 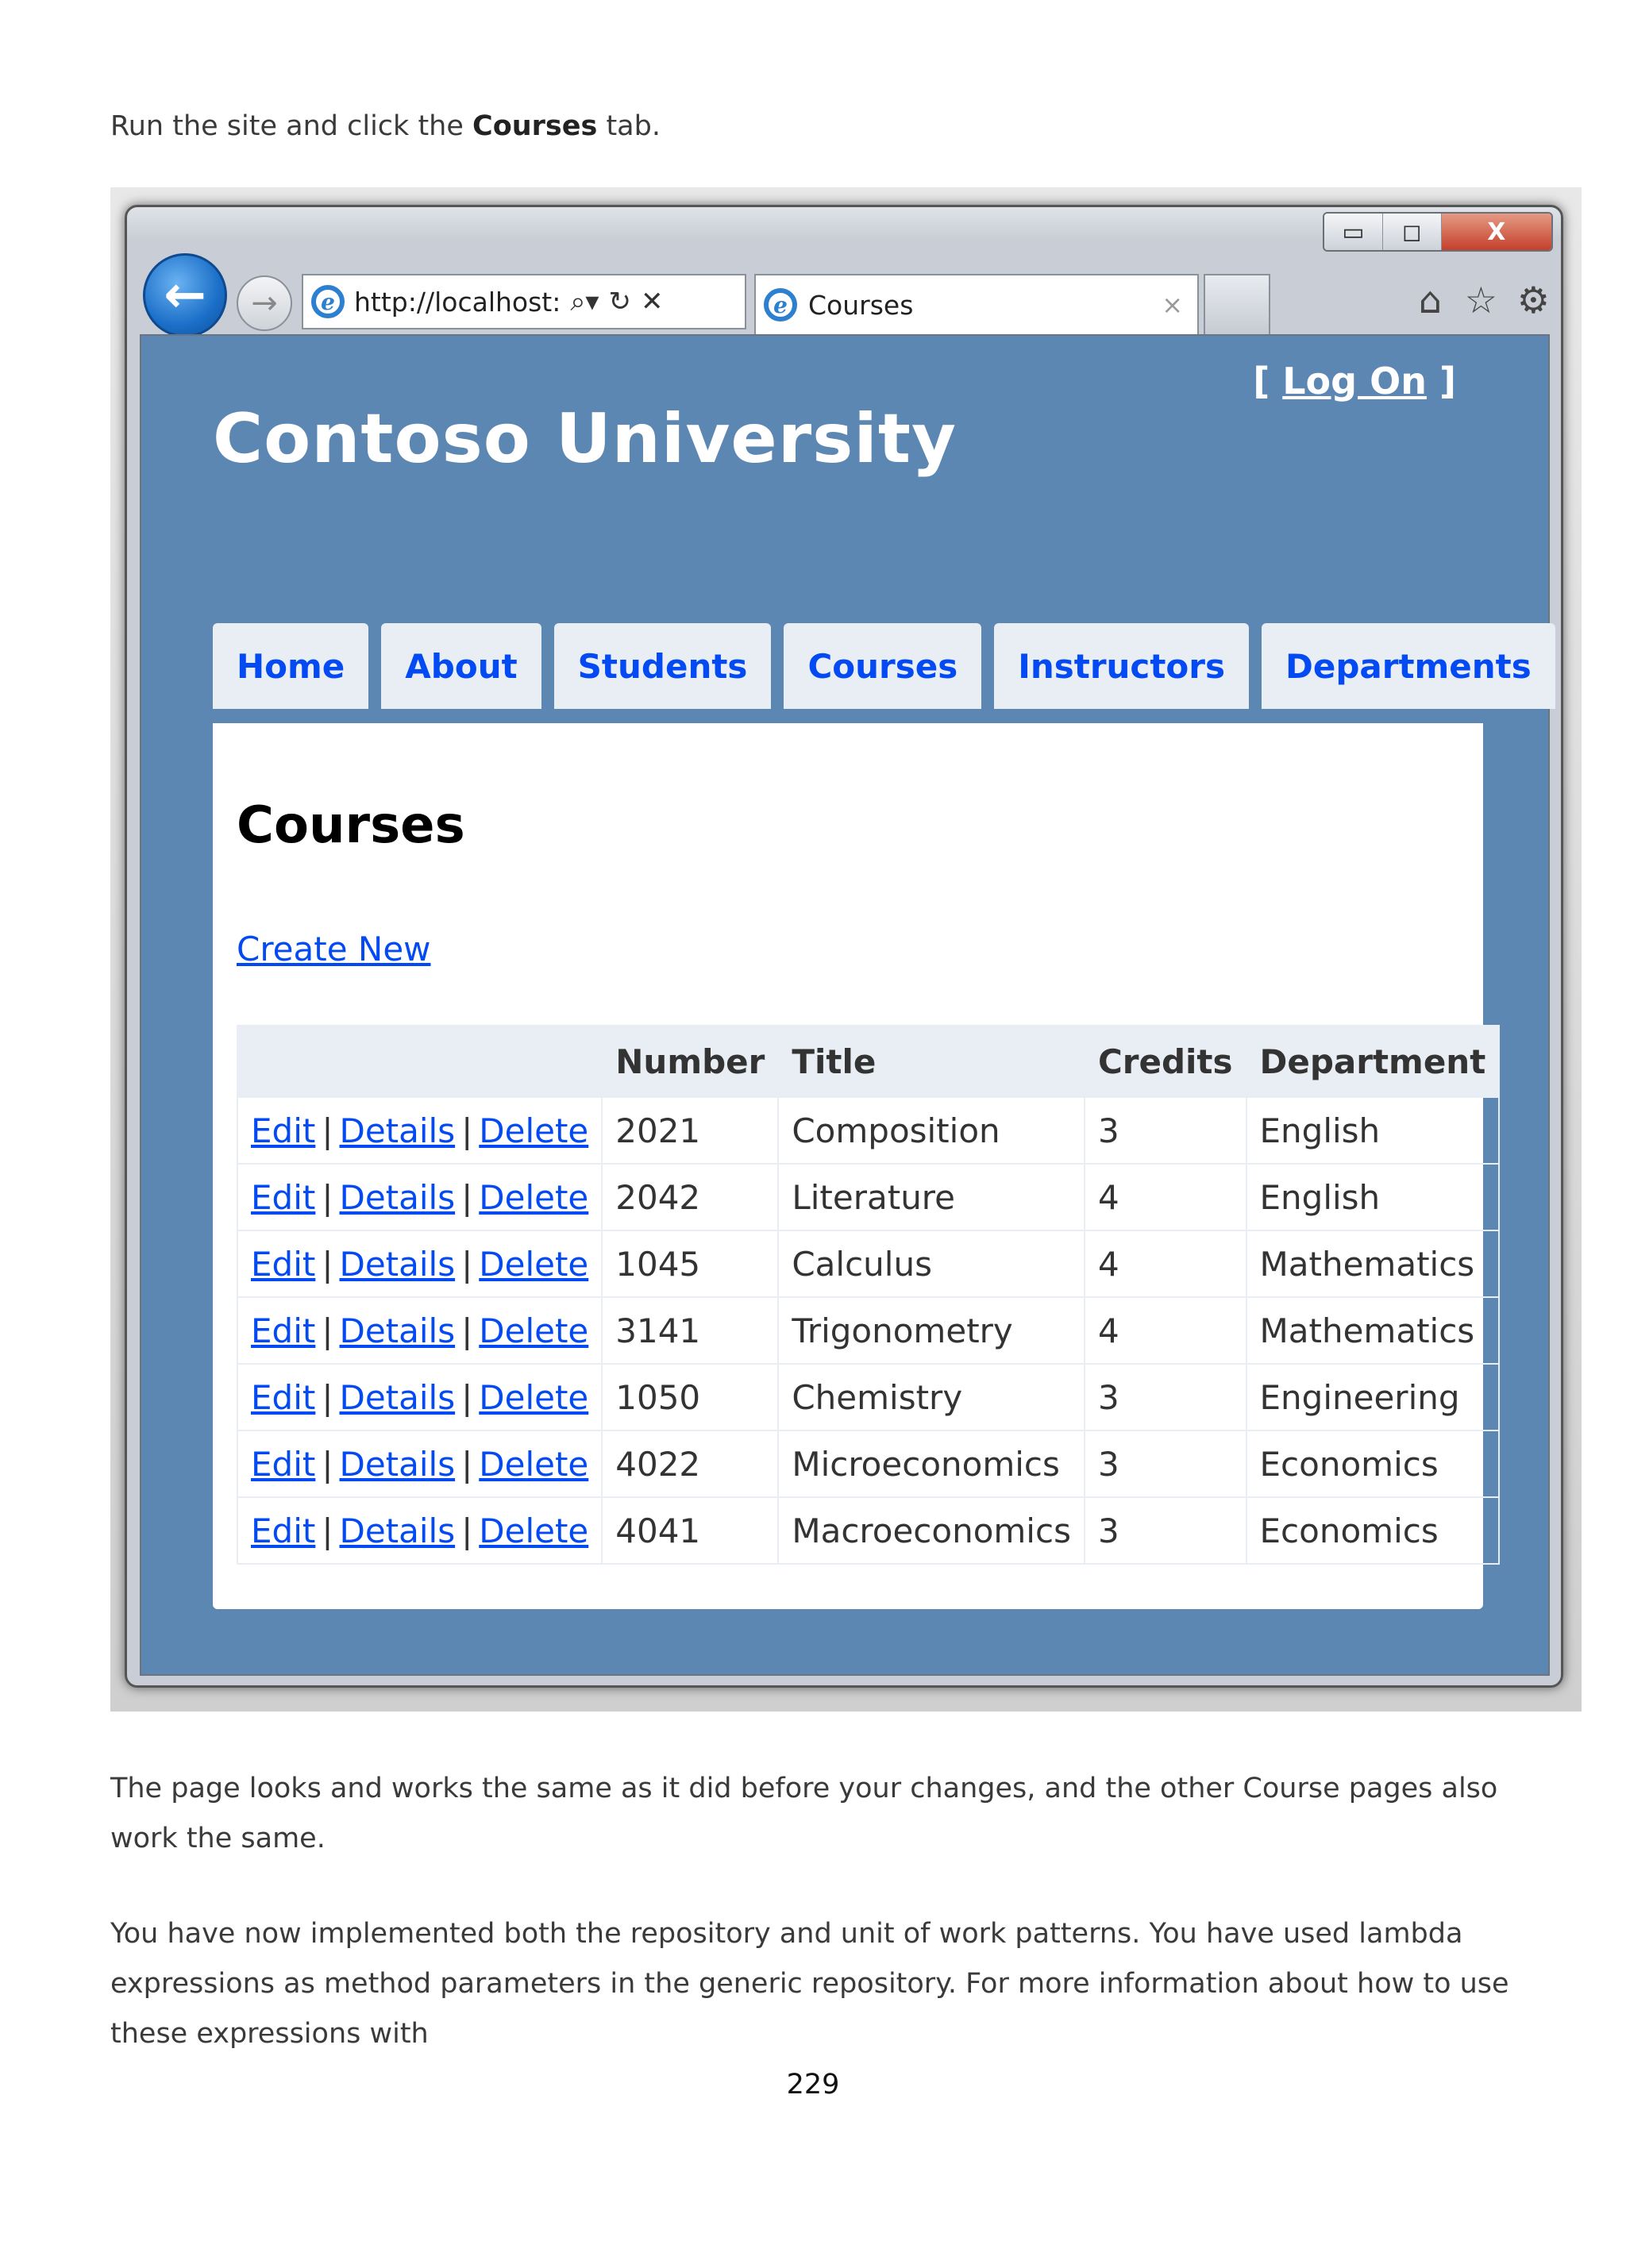 What do you see at coordinates (1441, 381) in the screenshot?
I see `login-bracket-close: ]` at bounding box center [1441, 381].